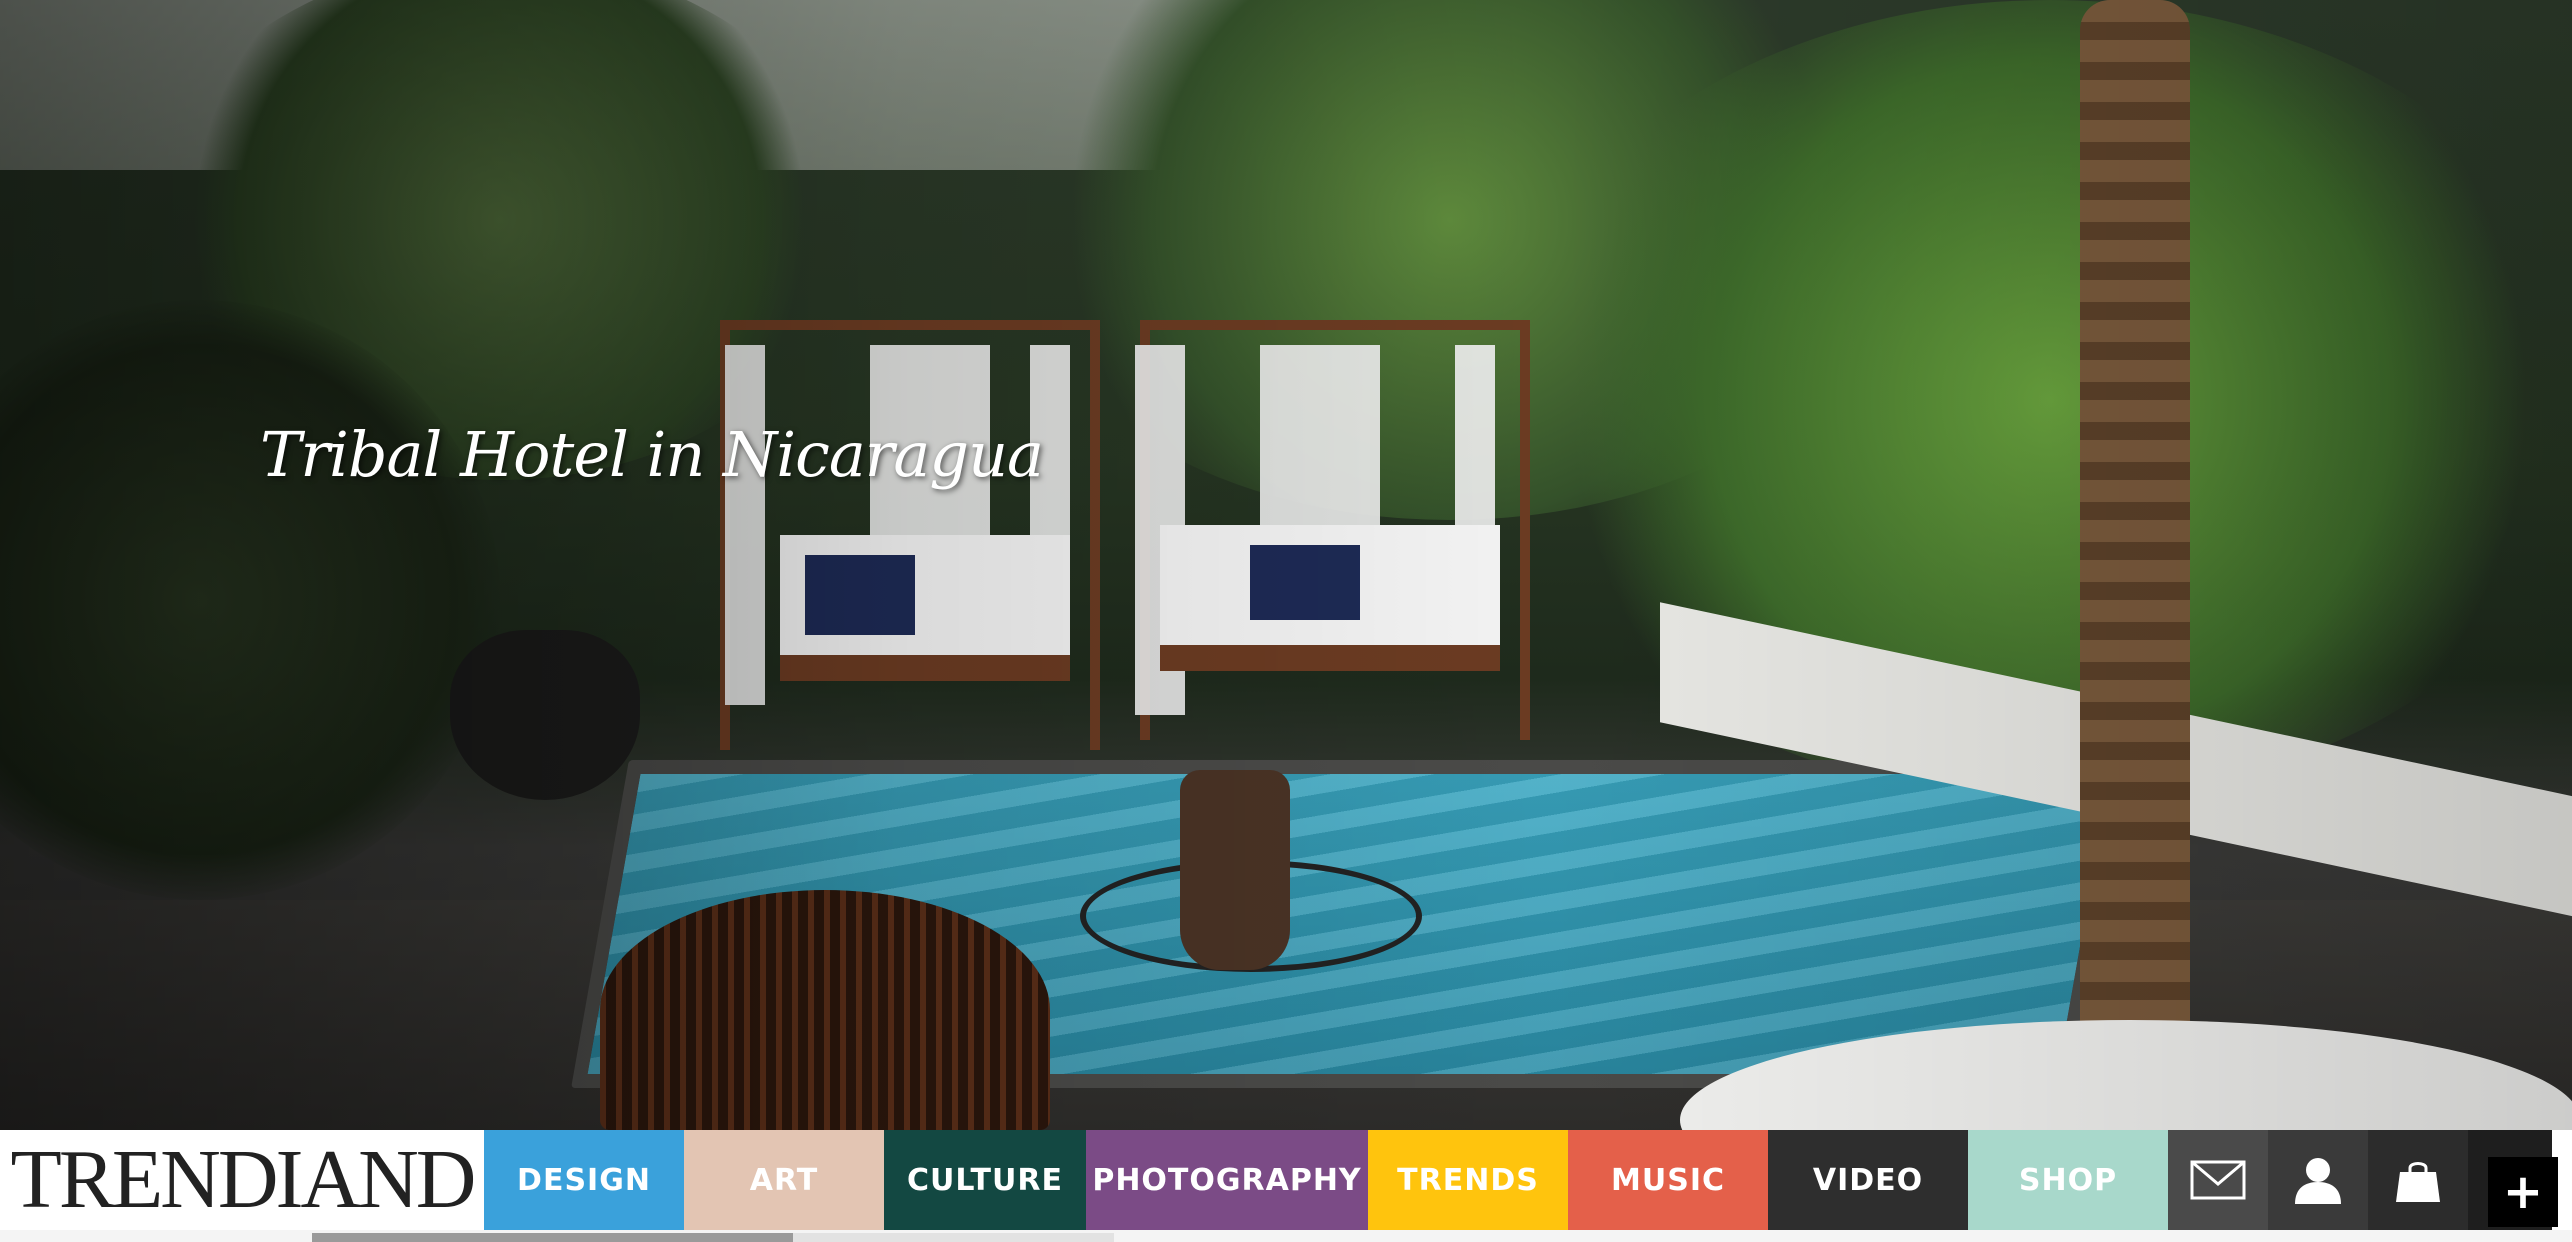 This screenshot has height=1242, width=2572. I want to click on mail-button, so click(2218, 1180).